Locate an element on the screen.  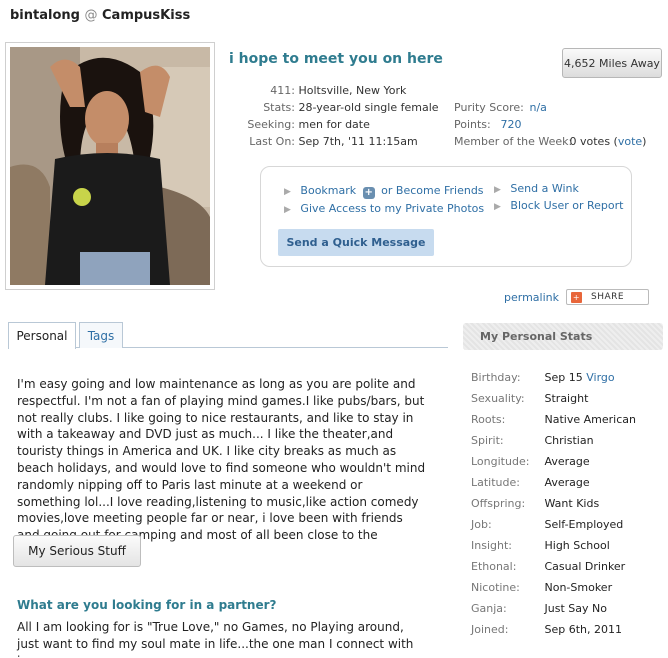
share-button: + SHARE is located at coordinates (607, 297).